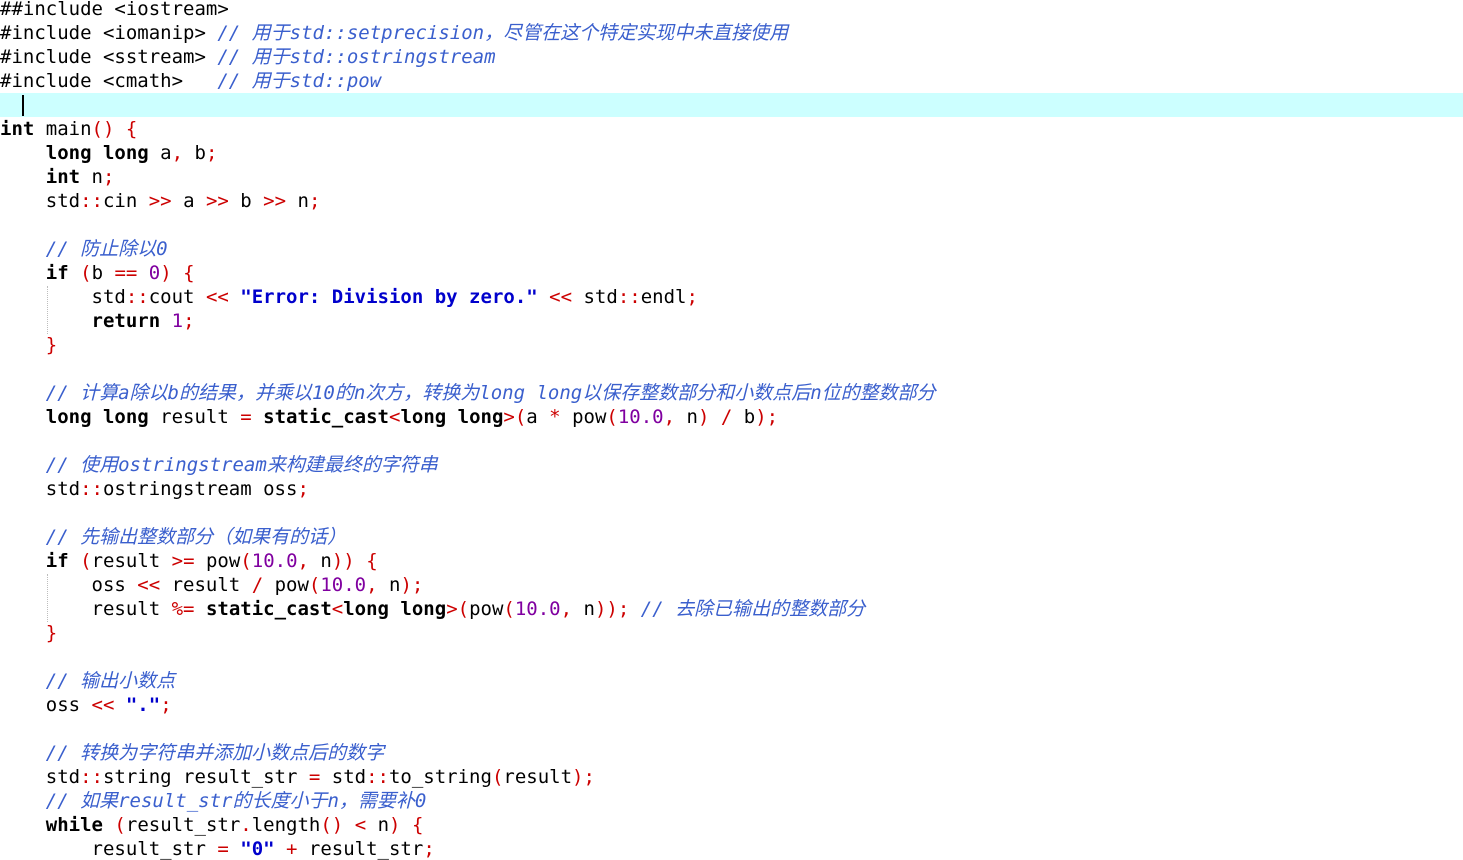  What do you see at coordinates (731, 585) in the screenshot?
I see `code-line-25: oss << result / pow(10.0, n);` at bounding box center [731, 585].